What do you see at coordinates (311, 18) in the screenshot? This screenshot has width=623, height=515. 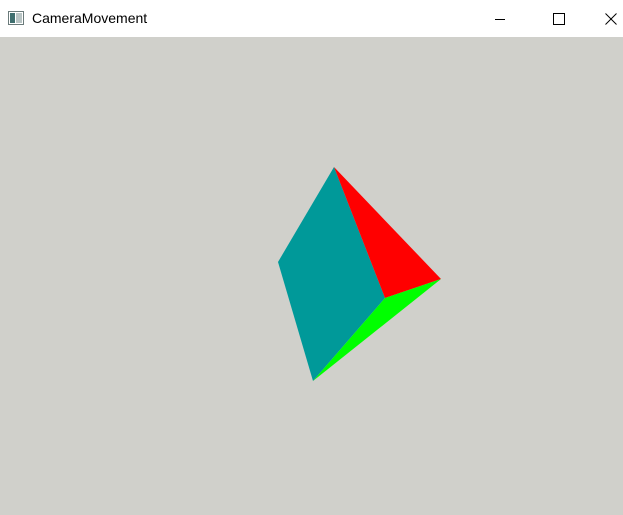 I see `title-bar: CameraMovement` at bounding box center [311, 18].